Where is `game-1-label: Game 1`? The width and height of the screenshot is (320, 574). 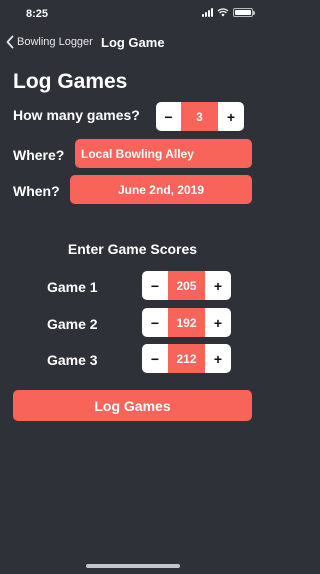 game-1-label: Game 1 is located at coordinates (72, 287).